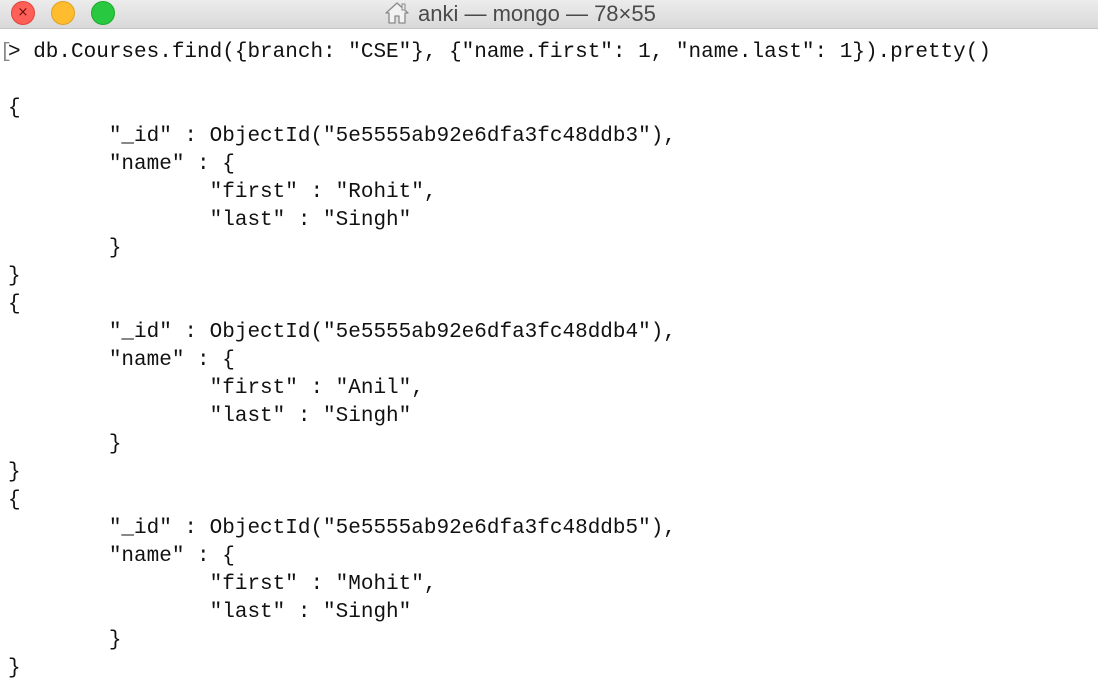  Describe the element at coordinates (6, 52) in the screenshot. I see `prompt-mark: [` at that location.